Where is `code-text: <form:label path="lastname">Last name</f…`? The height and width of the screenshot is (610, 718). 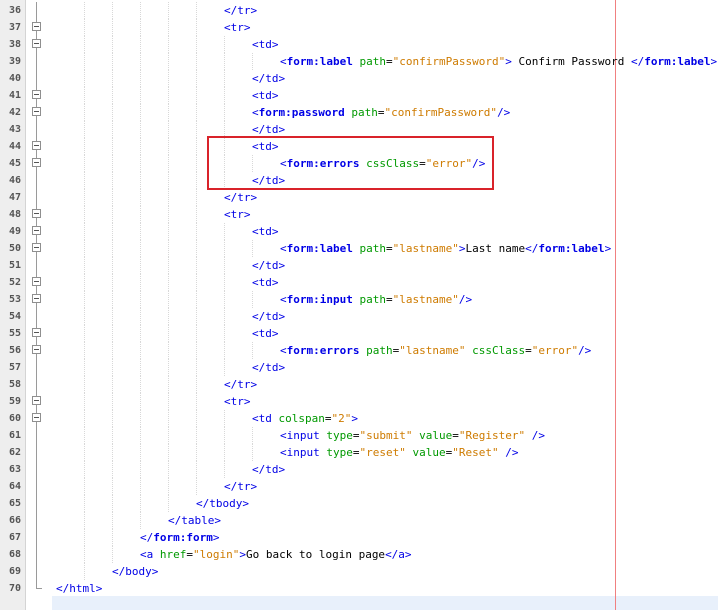 code-text: <form:label path="lastname">Last name</f… is located at coordinates (445, 248).